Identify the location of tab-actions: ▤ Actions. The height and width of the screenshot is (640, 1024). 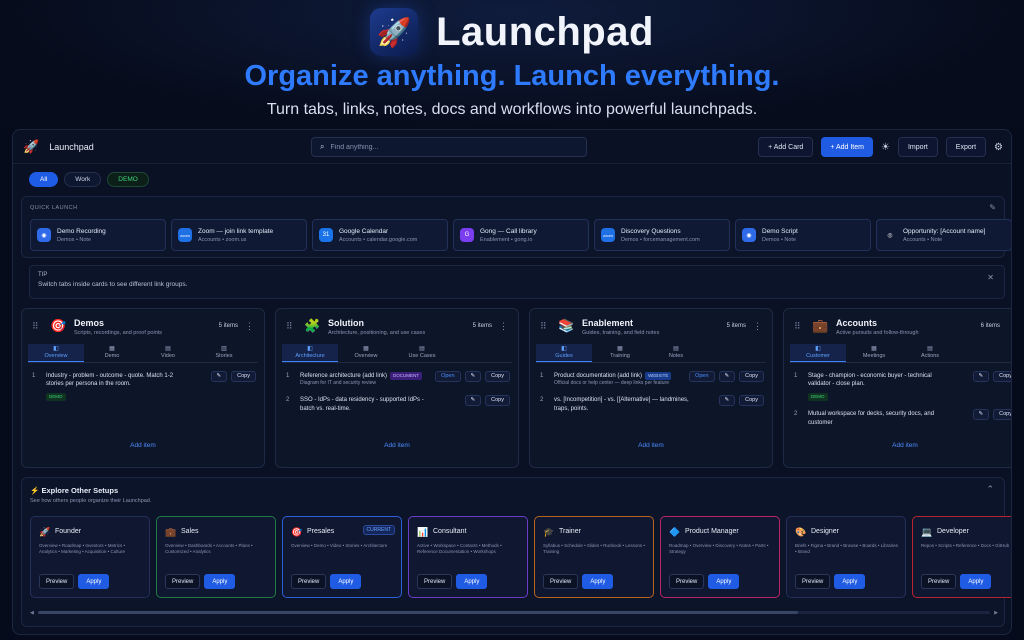
(930, 353).